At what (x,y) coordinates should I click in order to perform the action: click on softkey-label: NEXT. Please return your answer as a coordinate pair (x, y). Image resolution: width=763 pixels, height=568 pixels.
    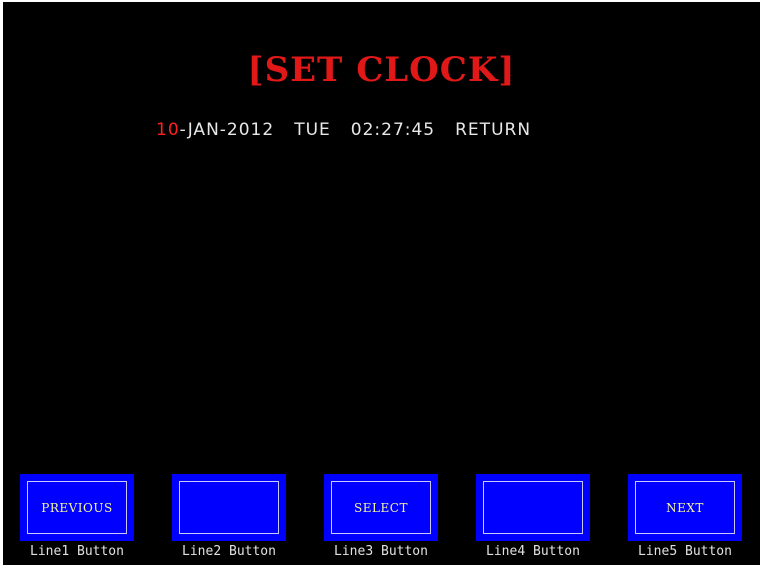
    Looking at the image, I should click on (685, 507).